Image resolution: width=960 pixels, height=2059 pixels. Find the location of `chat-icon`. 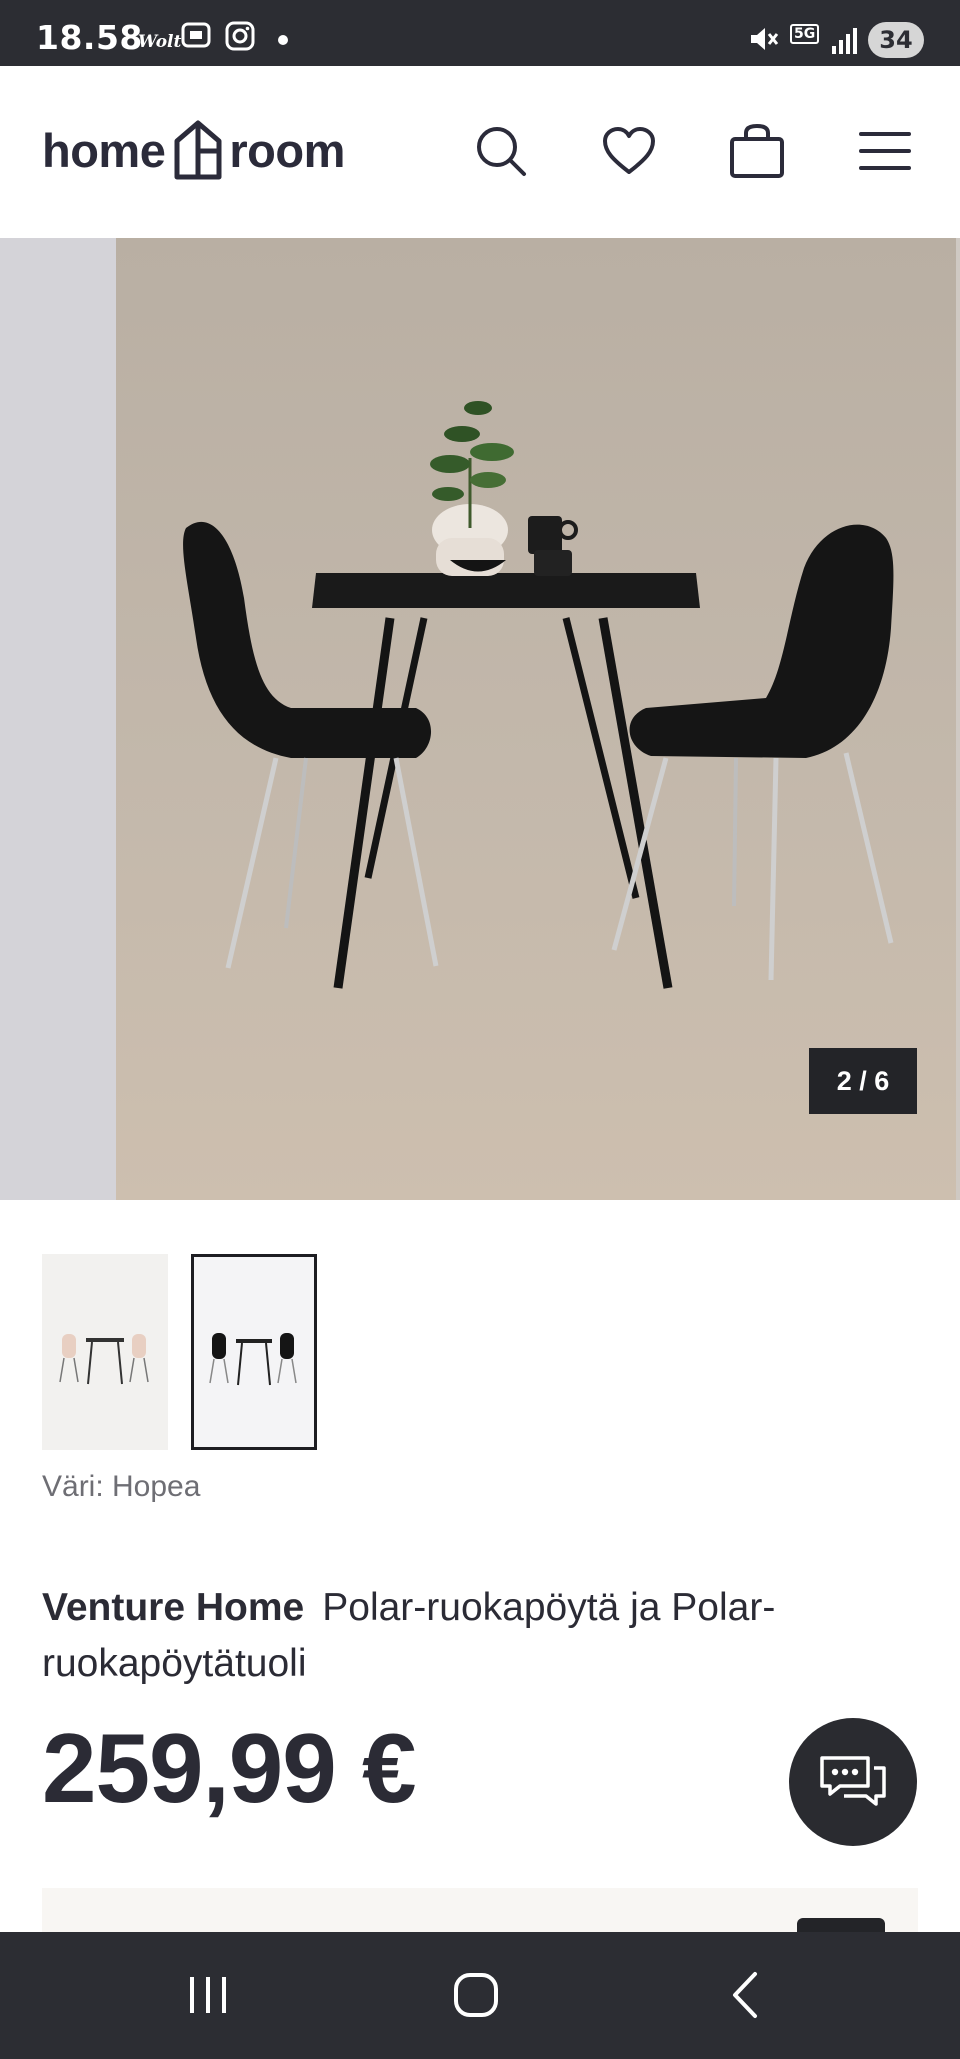

chat-icon is located at coordinates (853, 1781).